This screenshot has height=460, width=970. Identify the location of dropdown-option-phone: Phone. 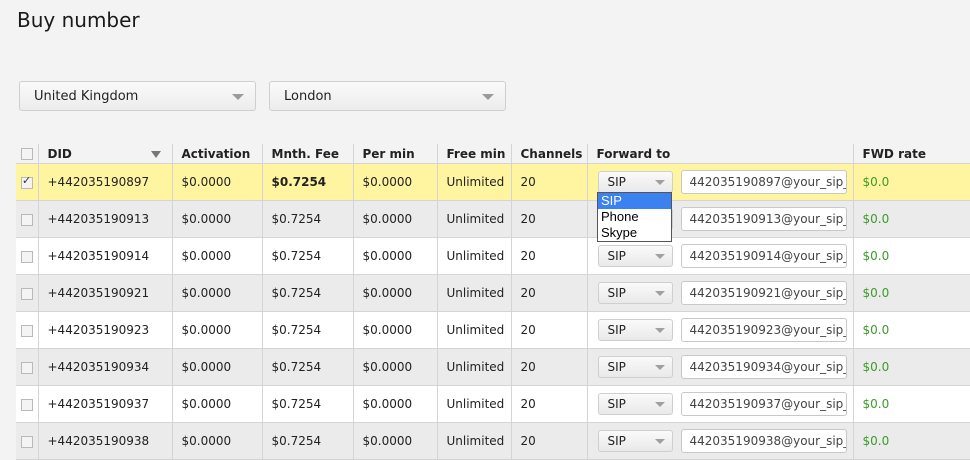
(634, 217).